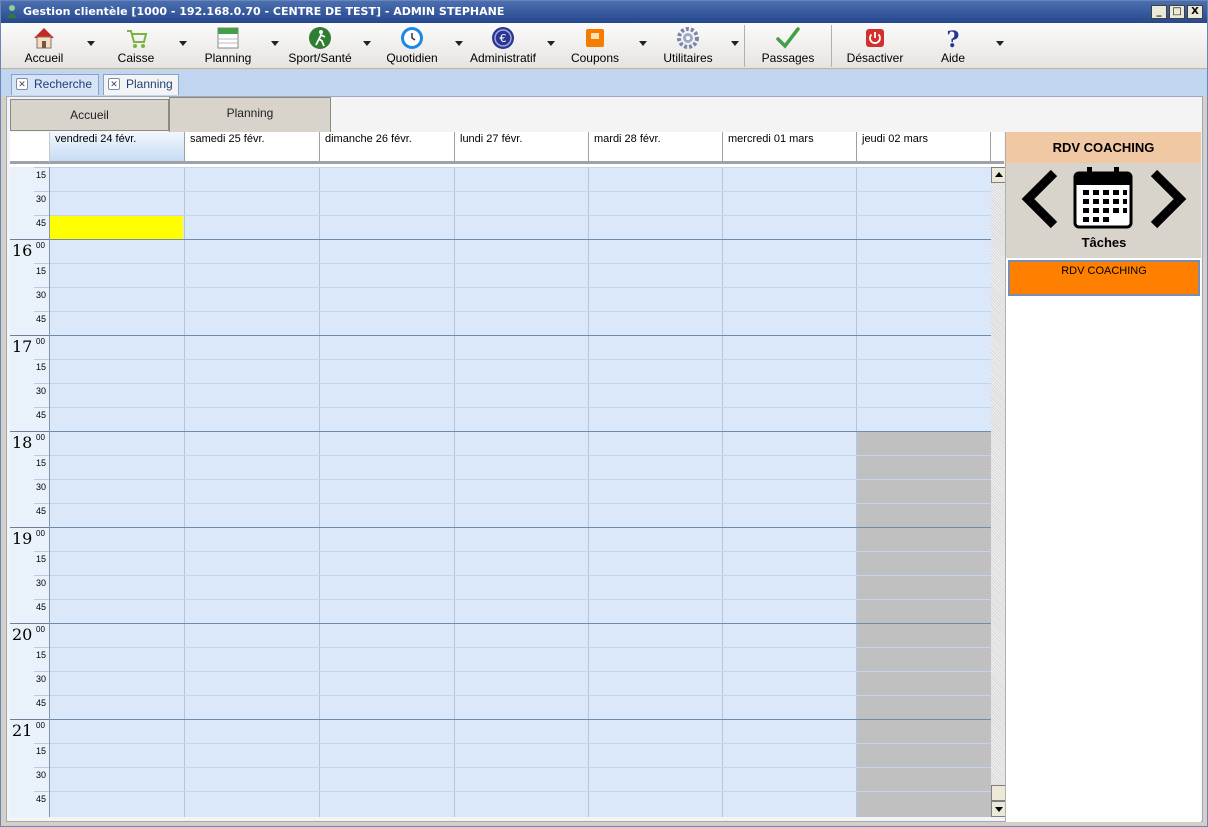 This screenshot has height=827, width=1208. I want to click on close-button: X, so click(1195, 12).